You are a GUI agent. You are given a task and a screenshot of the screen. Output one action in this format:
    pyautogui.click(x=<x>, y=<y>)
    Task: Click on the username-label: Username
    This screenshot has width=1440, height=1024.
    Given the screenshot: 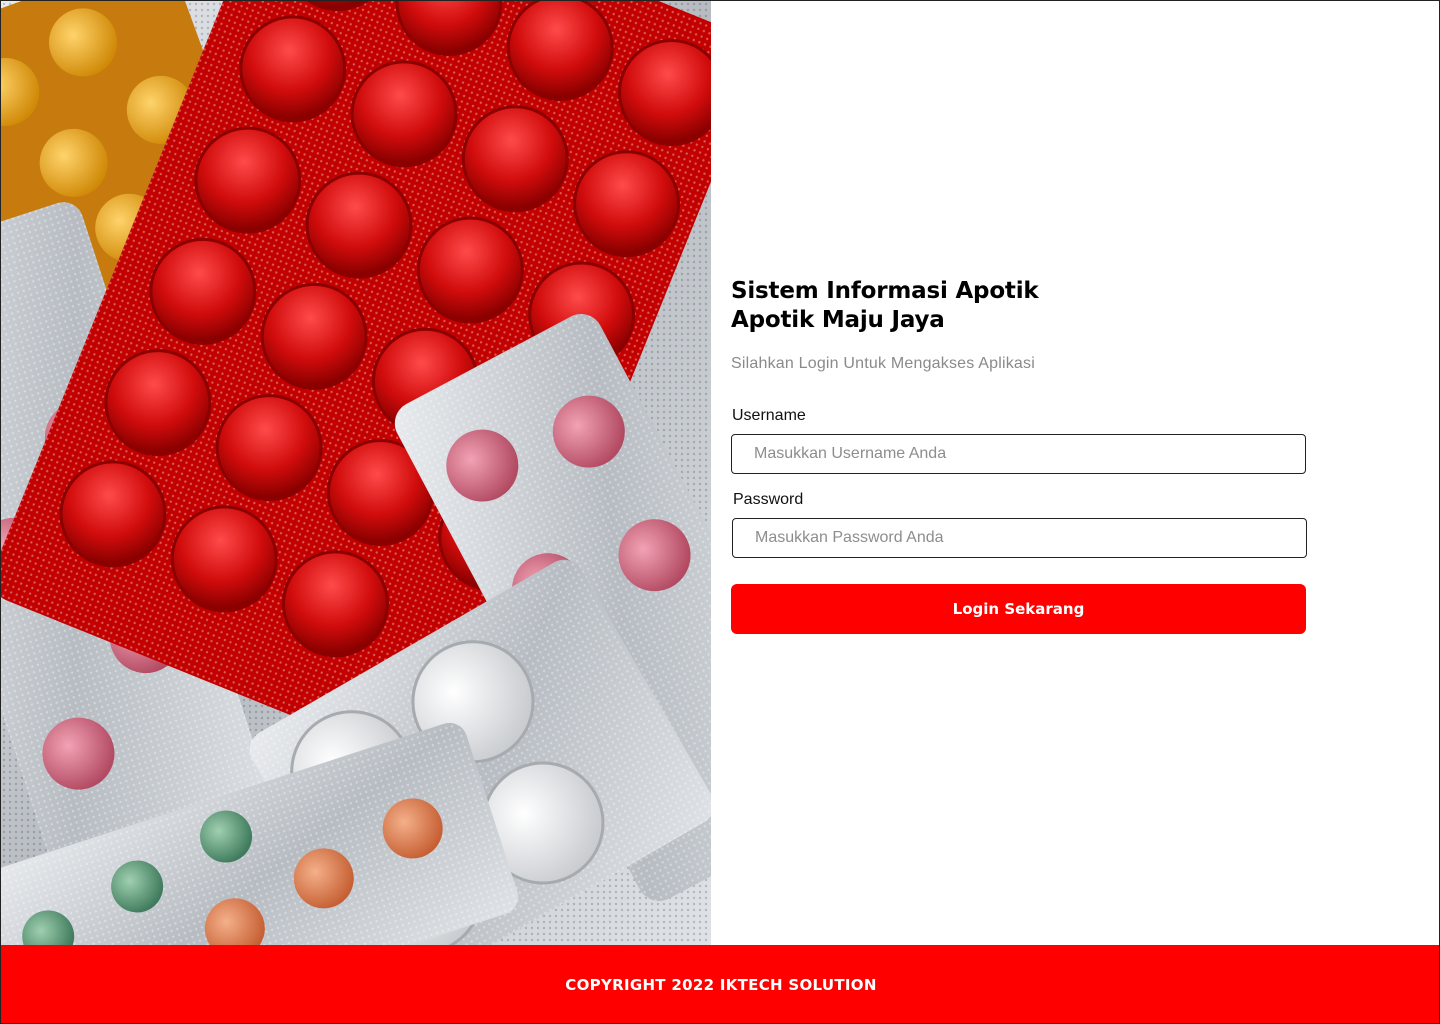 What is the action you would take?
    pyautogui.click(x=769, y=415)
    